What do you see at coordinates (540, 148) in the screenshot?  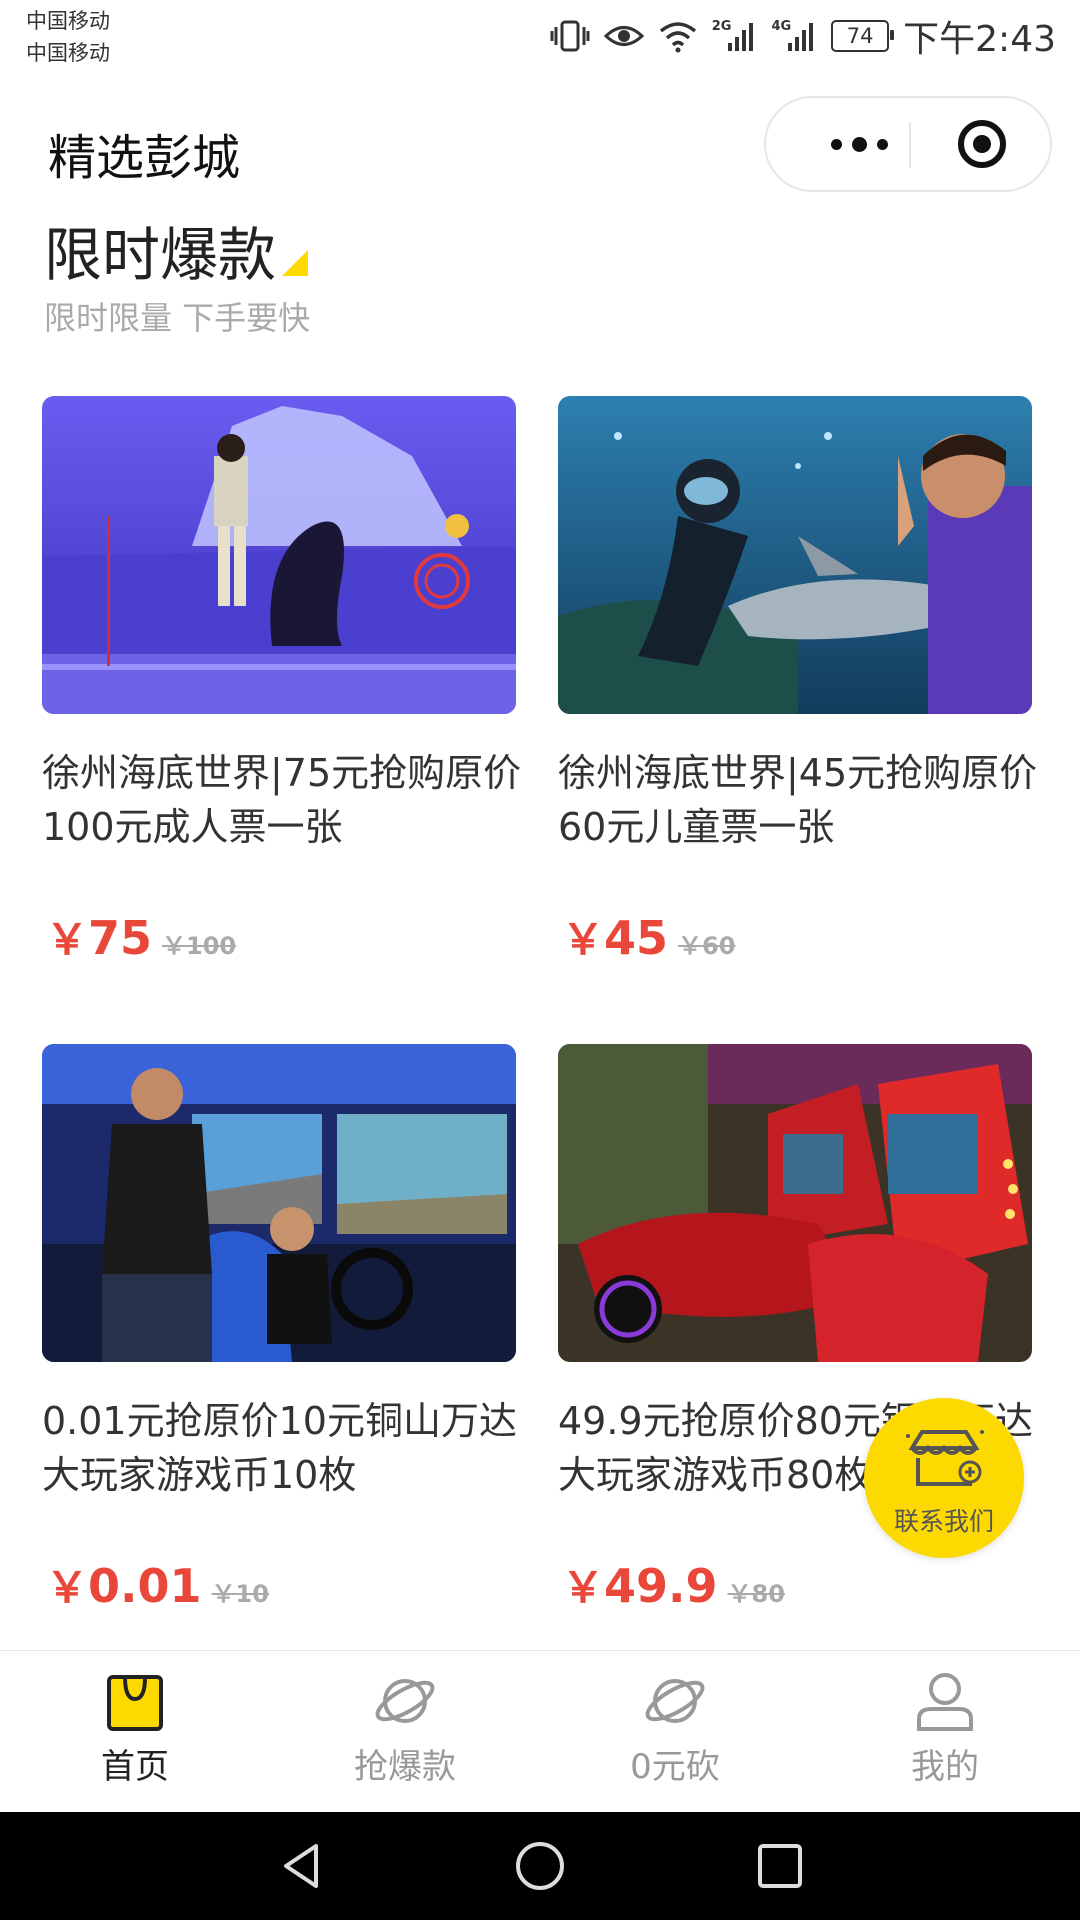 I see `nav-bar: 精选彭城` at bounding box center [540, 148].